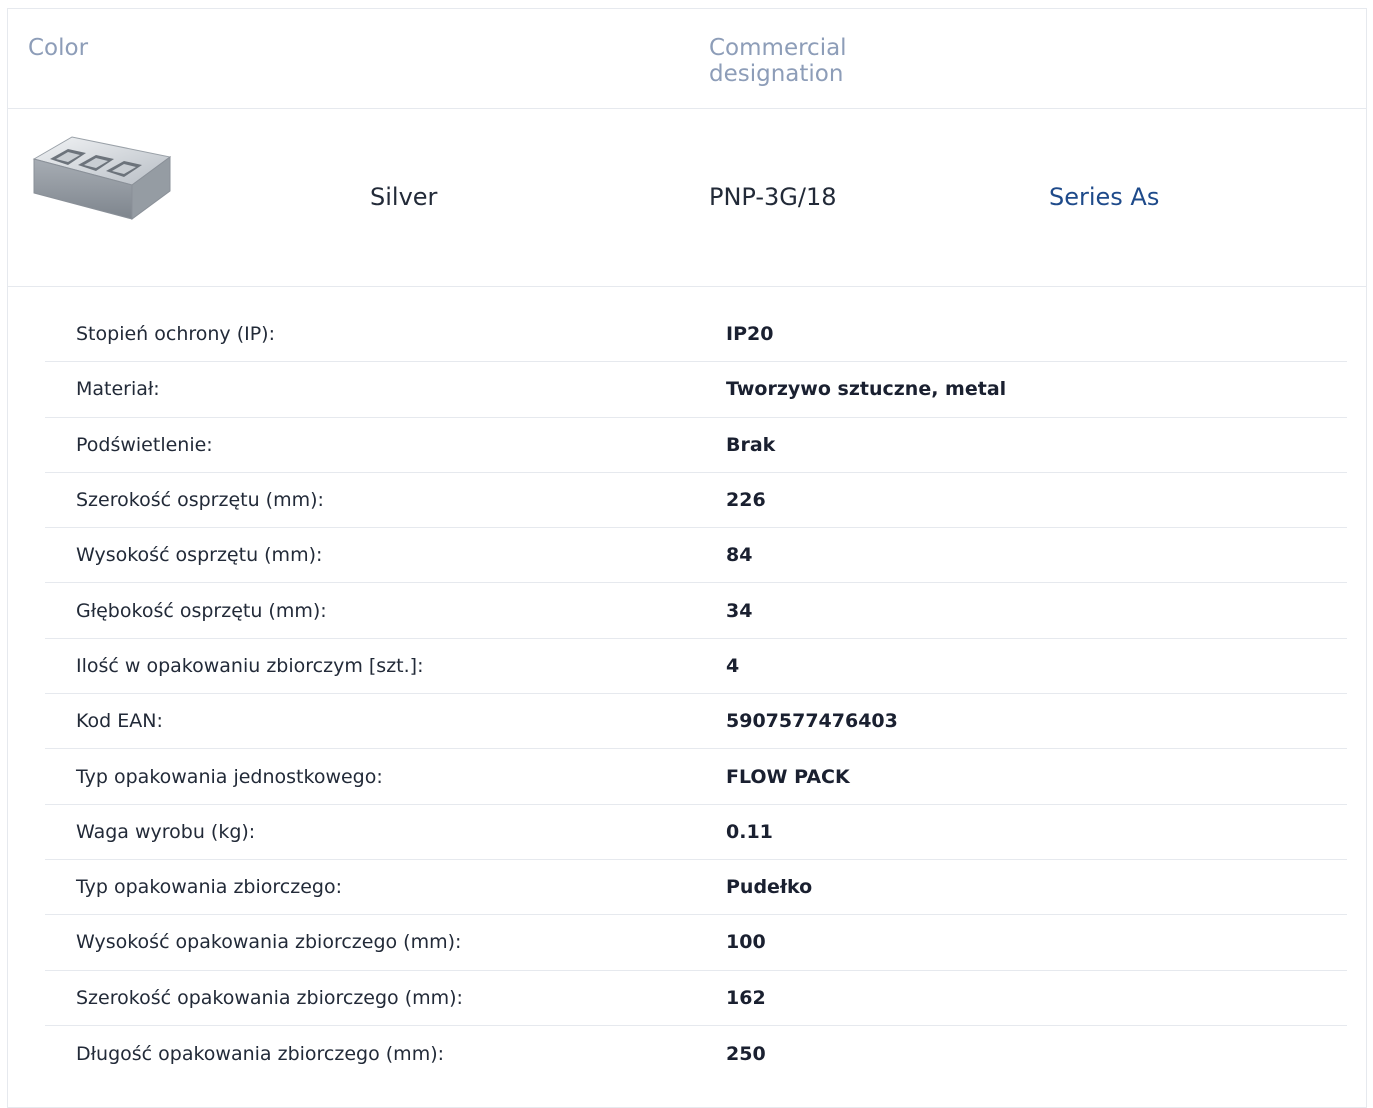 Image resolution: width=1373 pixels, height=1108 pixels. Describe the element at coordinates (733, 665) in the screenshot. I see `spec-value: 4` at that location.